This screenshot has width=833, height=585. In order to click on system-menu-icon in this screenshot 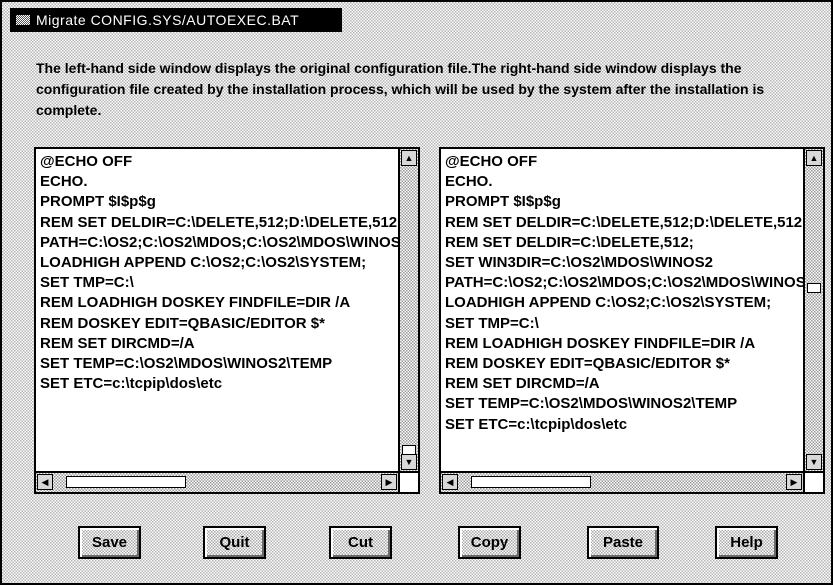, I will do `click(23, 20)`.